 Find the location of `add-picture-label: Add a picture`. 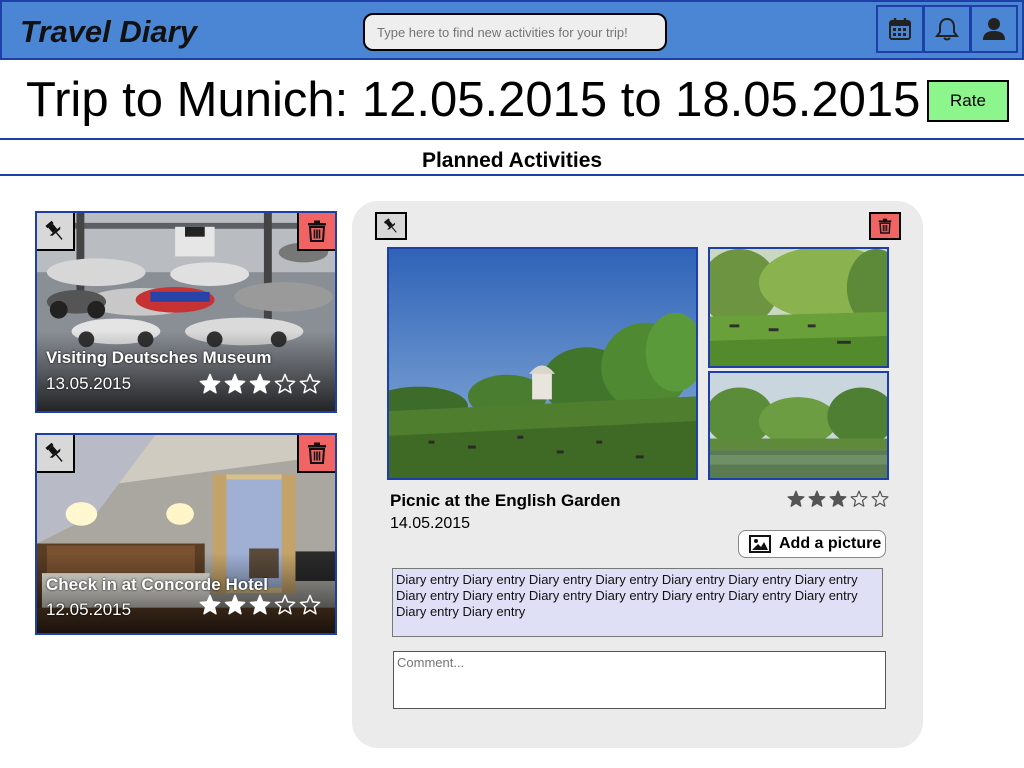

add-picture-label: Add a picture is located at coordinates (830, 543).